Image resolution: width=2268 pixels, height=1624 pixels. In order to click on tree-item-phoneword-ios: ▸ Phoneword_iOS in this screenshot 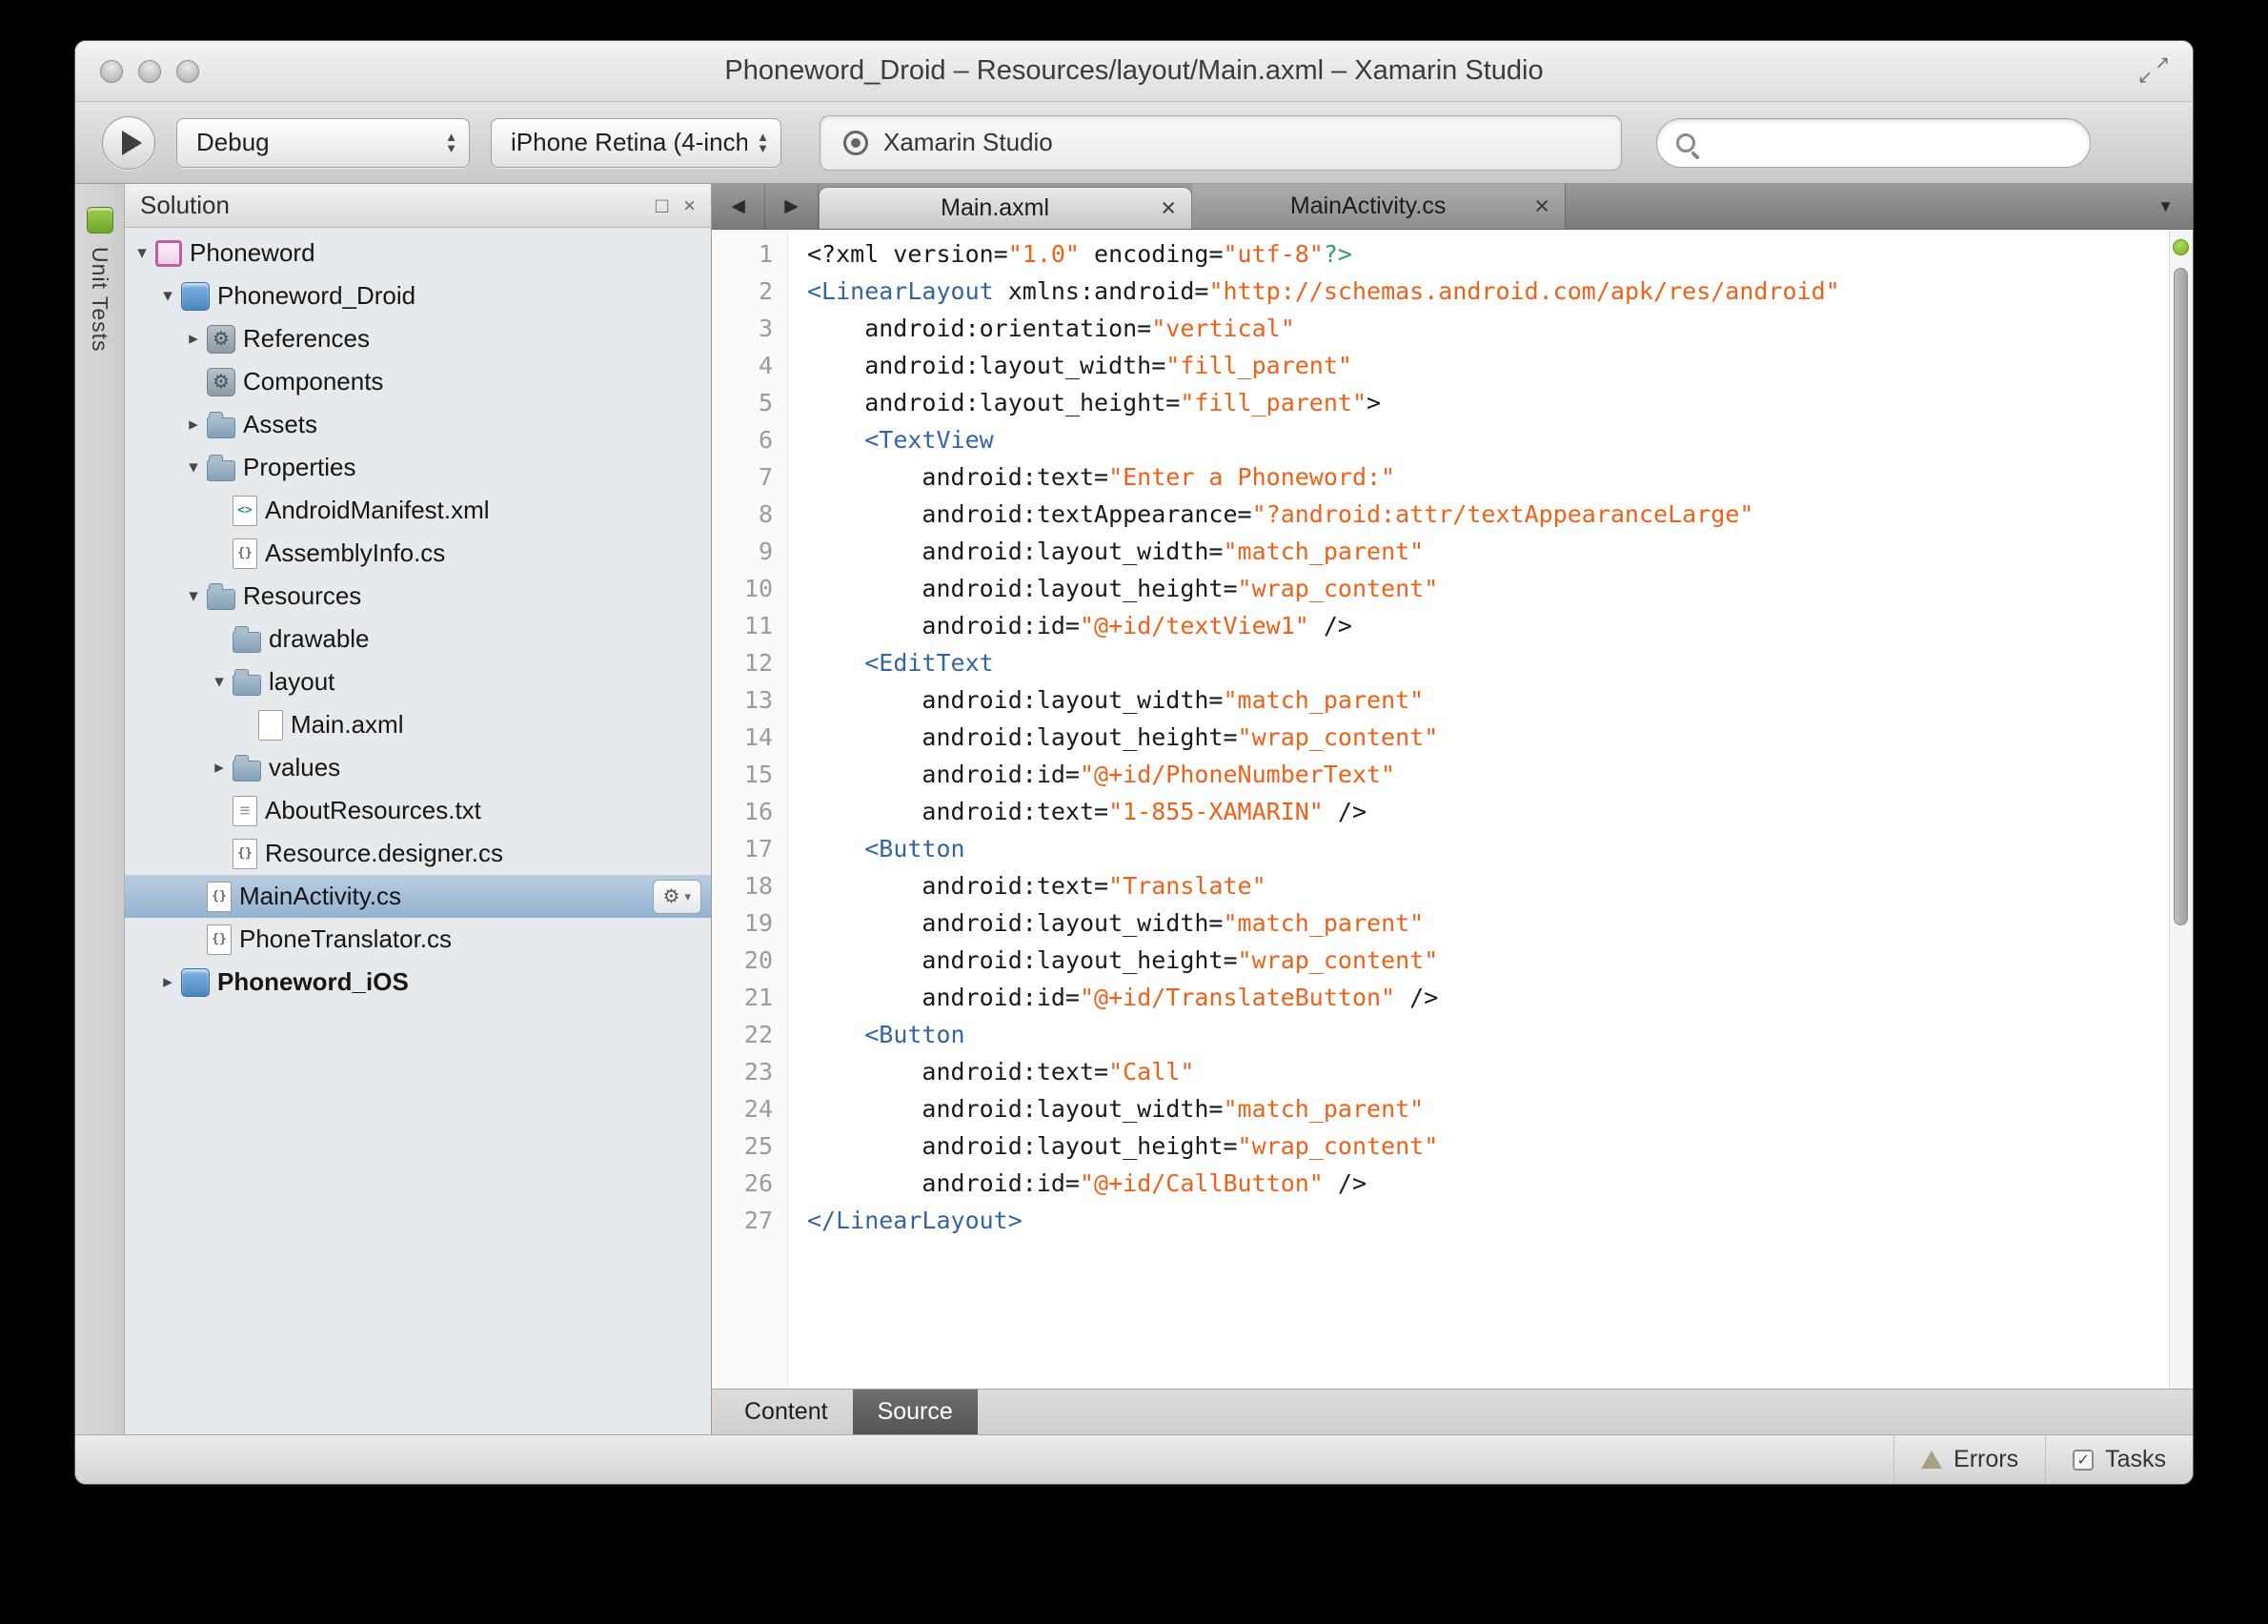, I will do `click(418, 982)`.